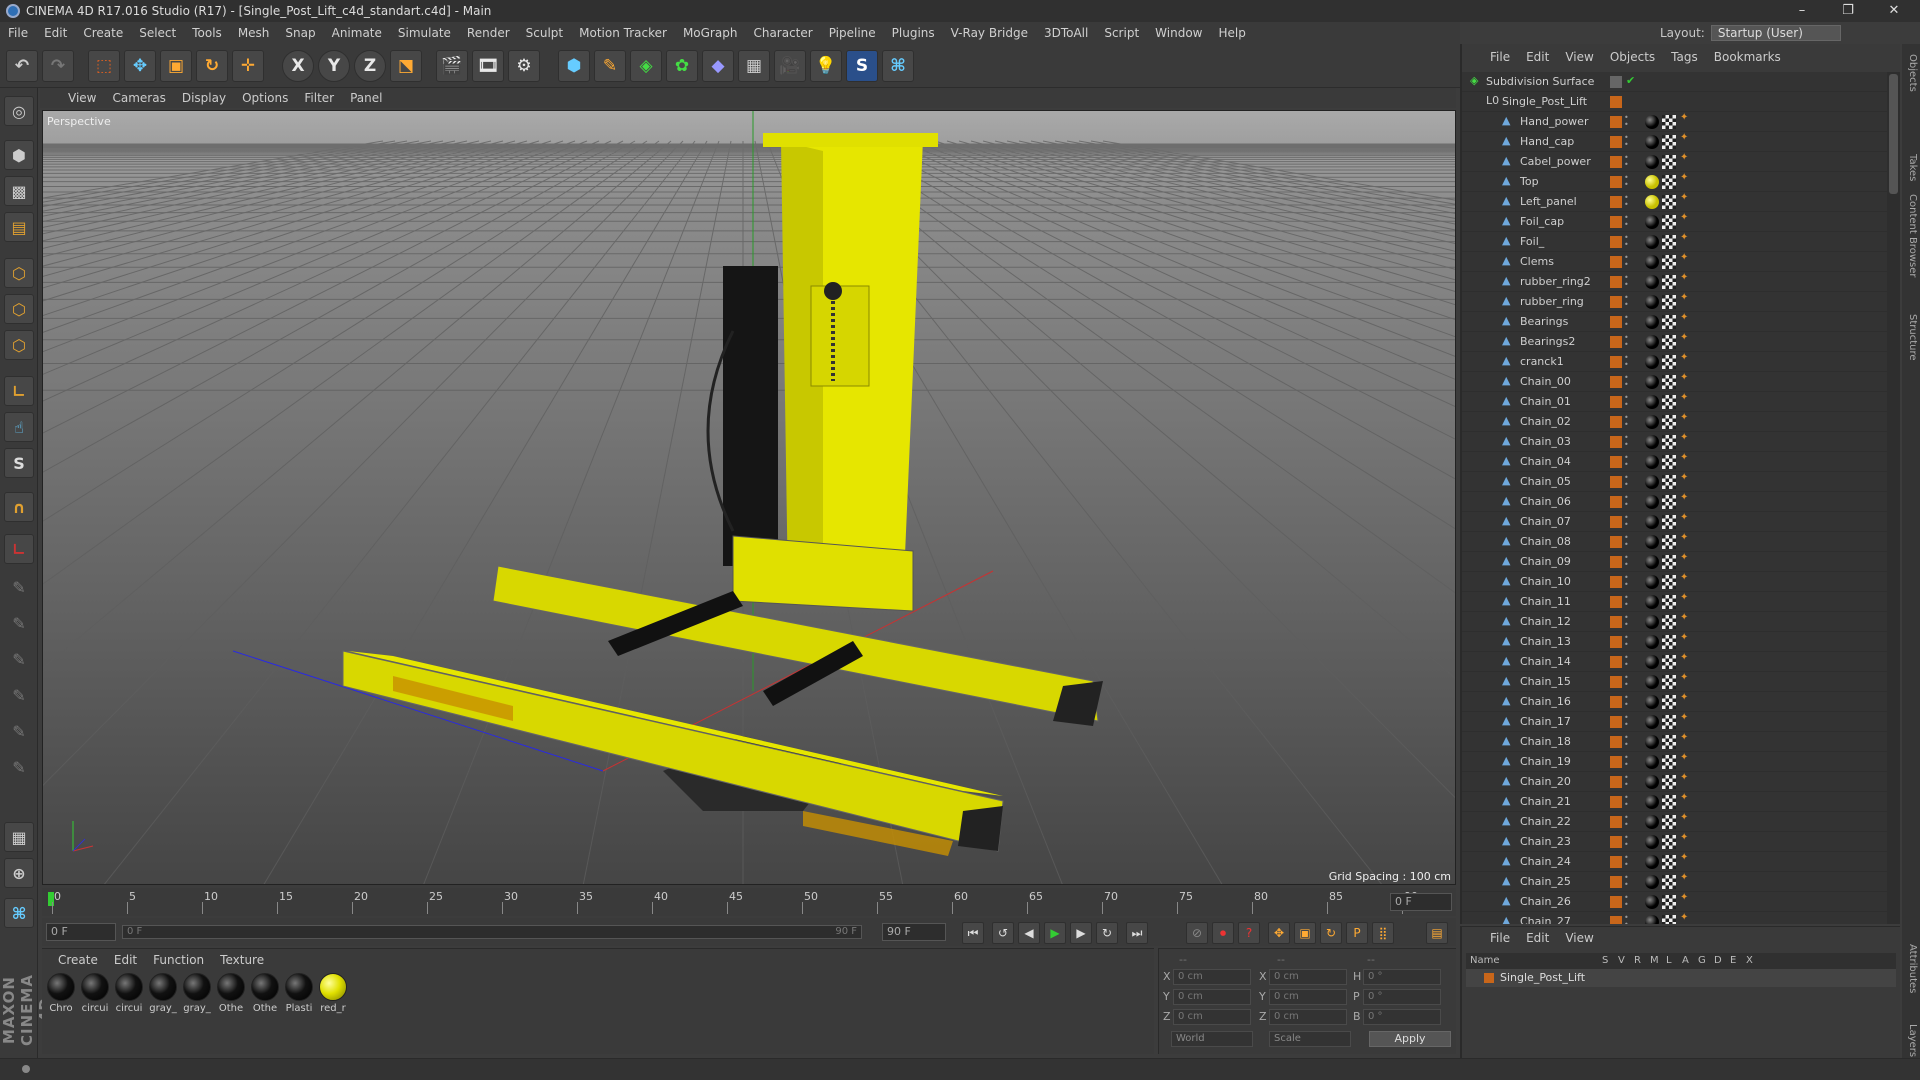 The image size is (1920, 1080). What do you see at coordinates (19, 391) in the screenshot?
I see `axis-mode-icon: ∟` at bounding box center [19, 391].